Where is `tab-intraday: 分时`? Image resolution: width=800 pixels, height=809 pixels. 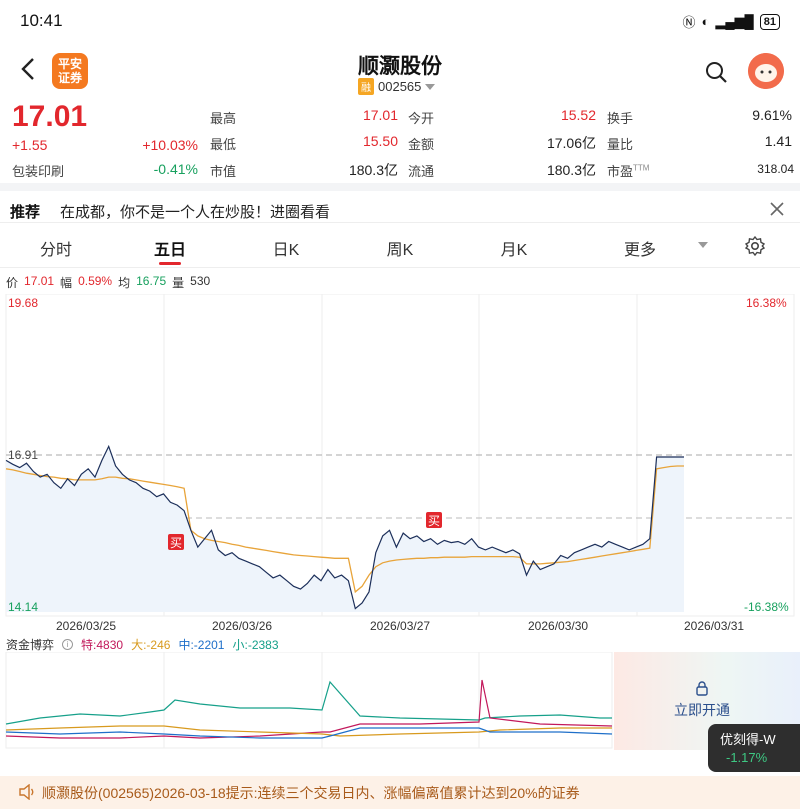 tab-intraday: 分时 is located at coordinates (56, 248).